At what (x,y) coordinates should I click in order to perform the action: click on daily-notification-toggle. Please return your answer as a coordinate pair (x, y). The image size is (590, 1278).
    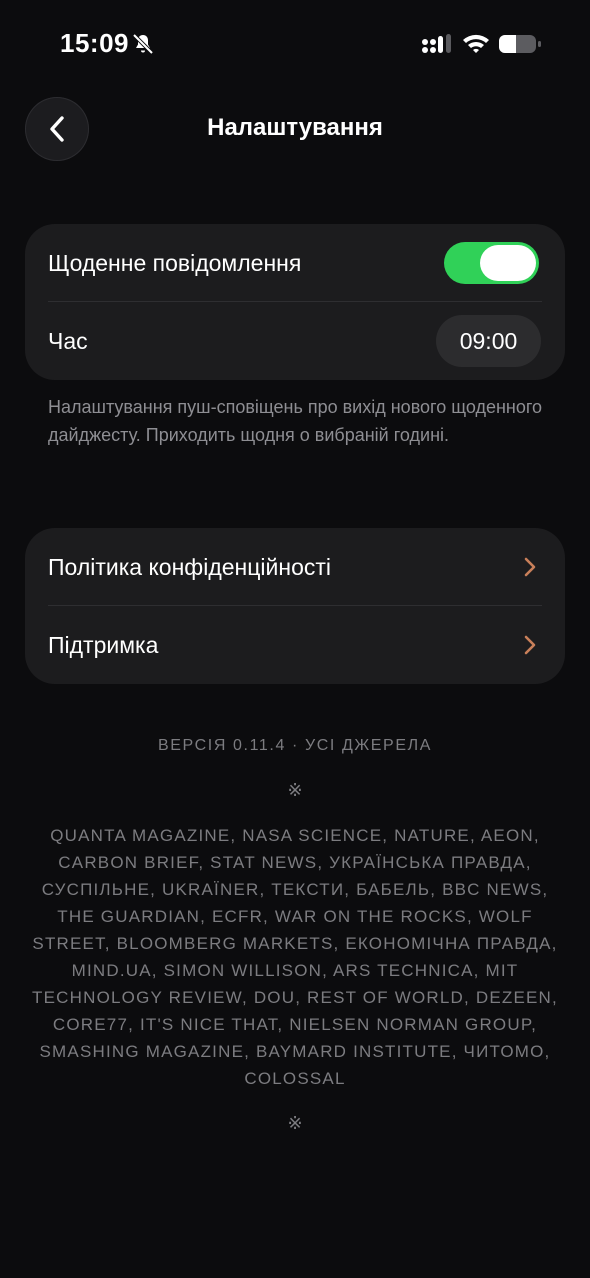
    Looking at the image, I should click on (491, 263).